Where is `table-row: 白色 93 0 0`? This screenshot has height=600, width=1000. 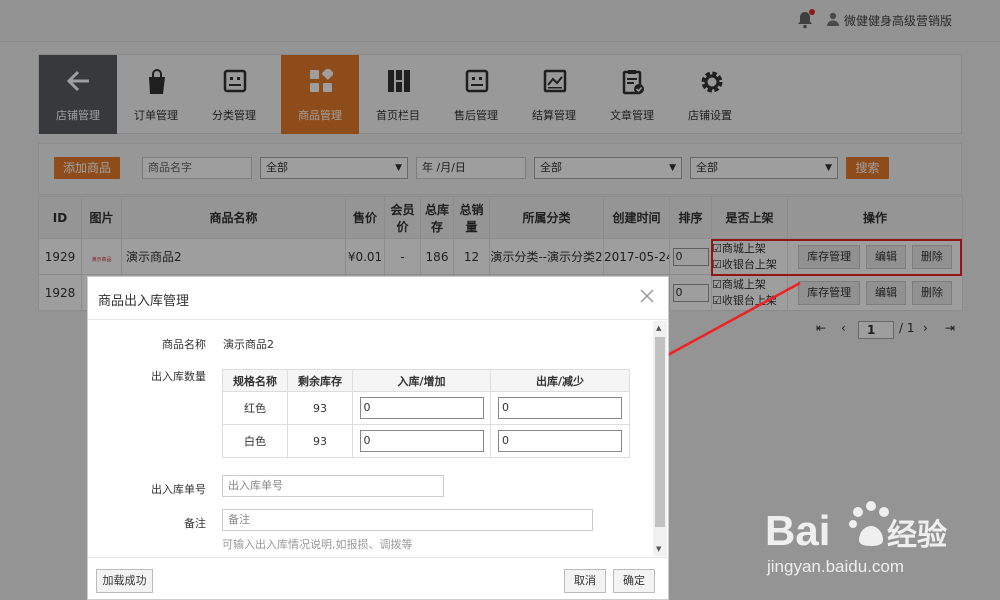
table-row: 白色 93 0 0 is located at coordinates (426, 441).